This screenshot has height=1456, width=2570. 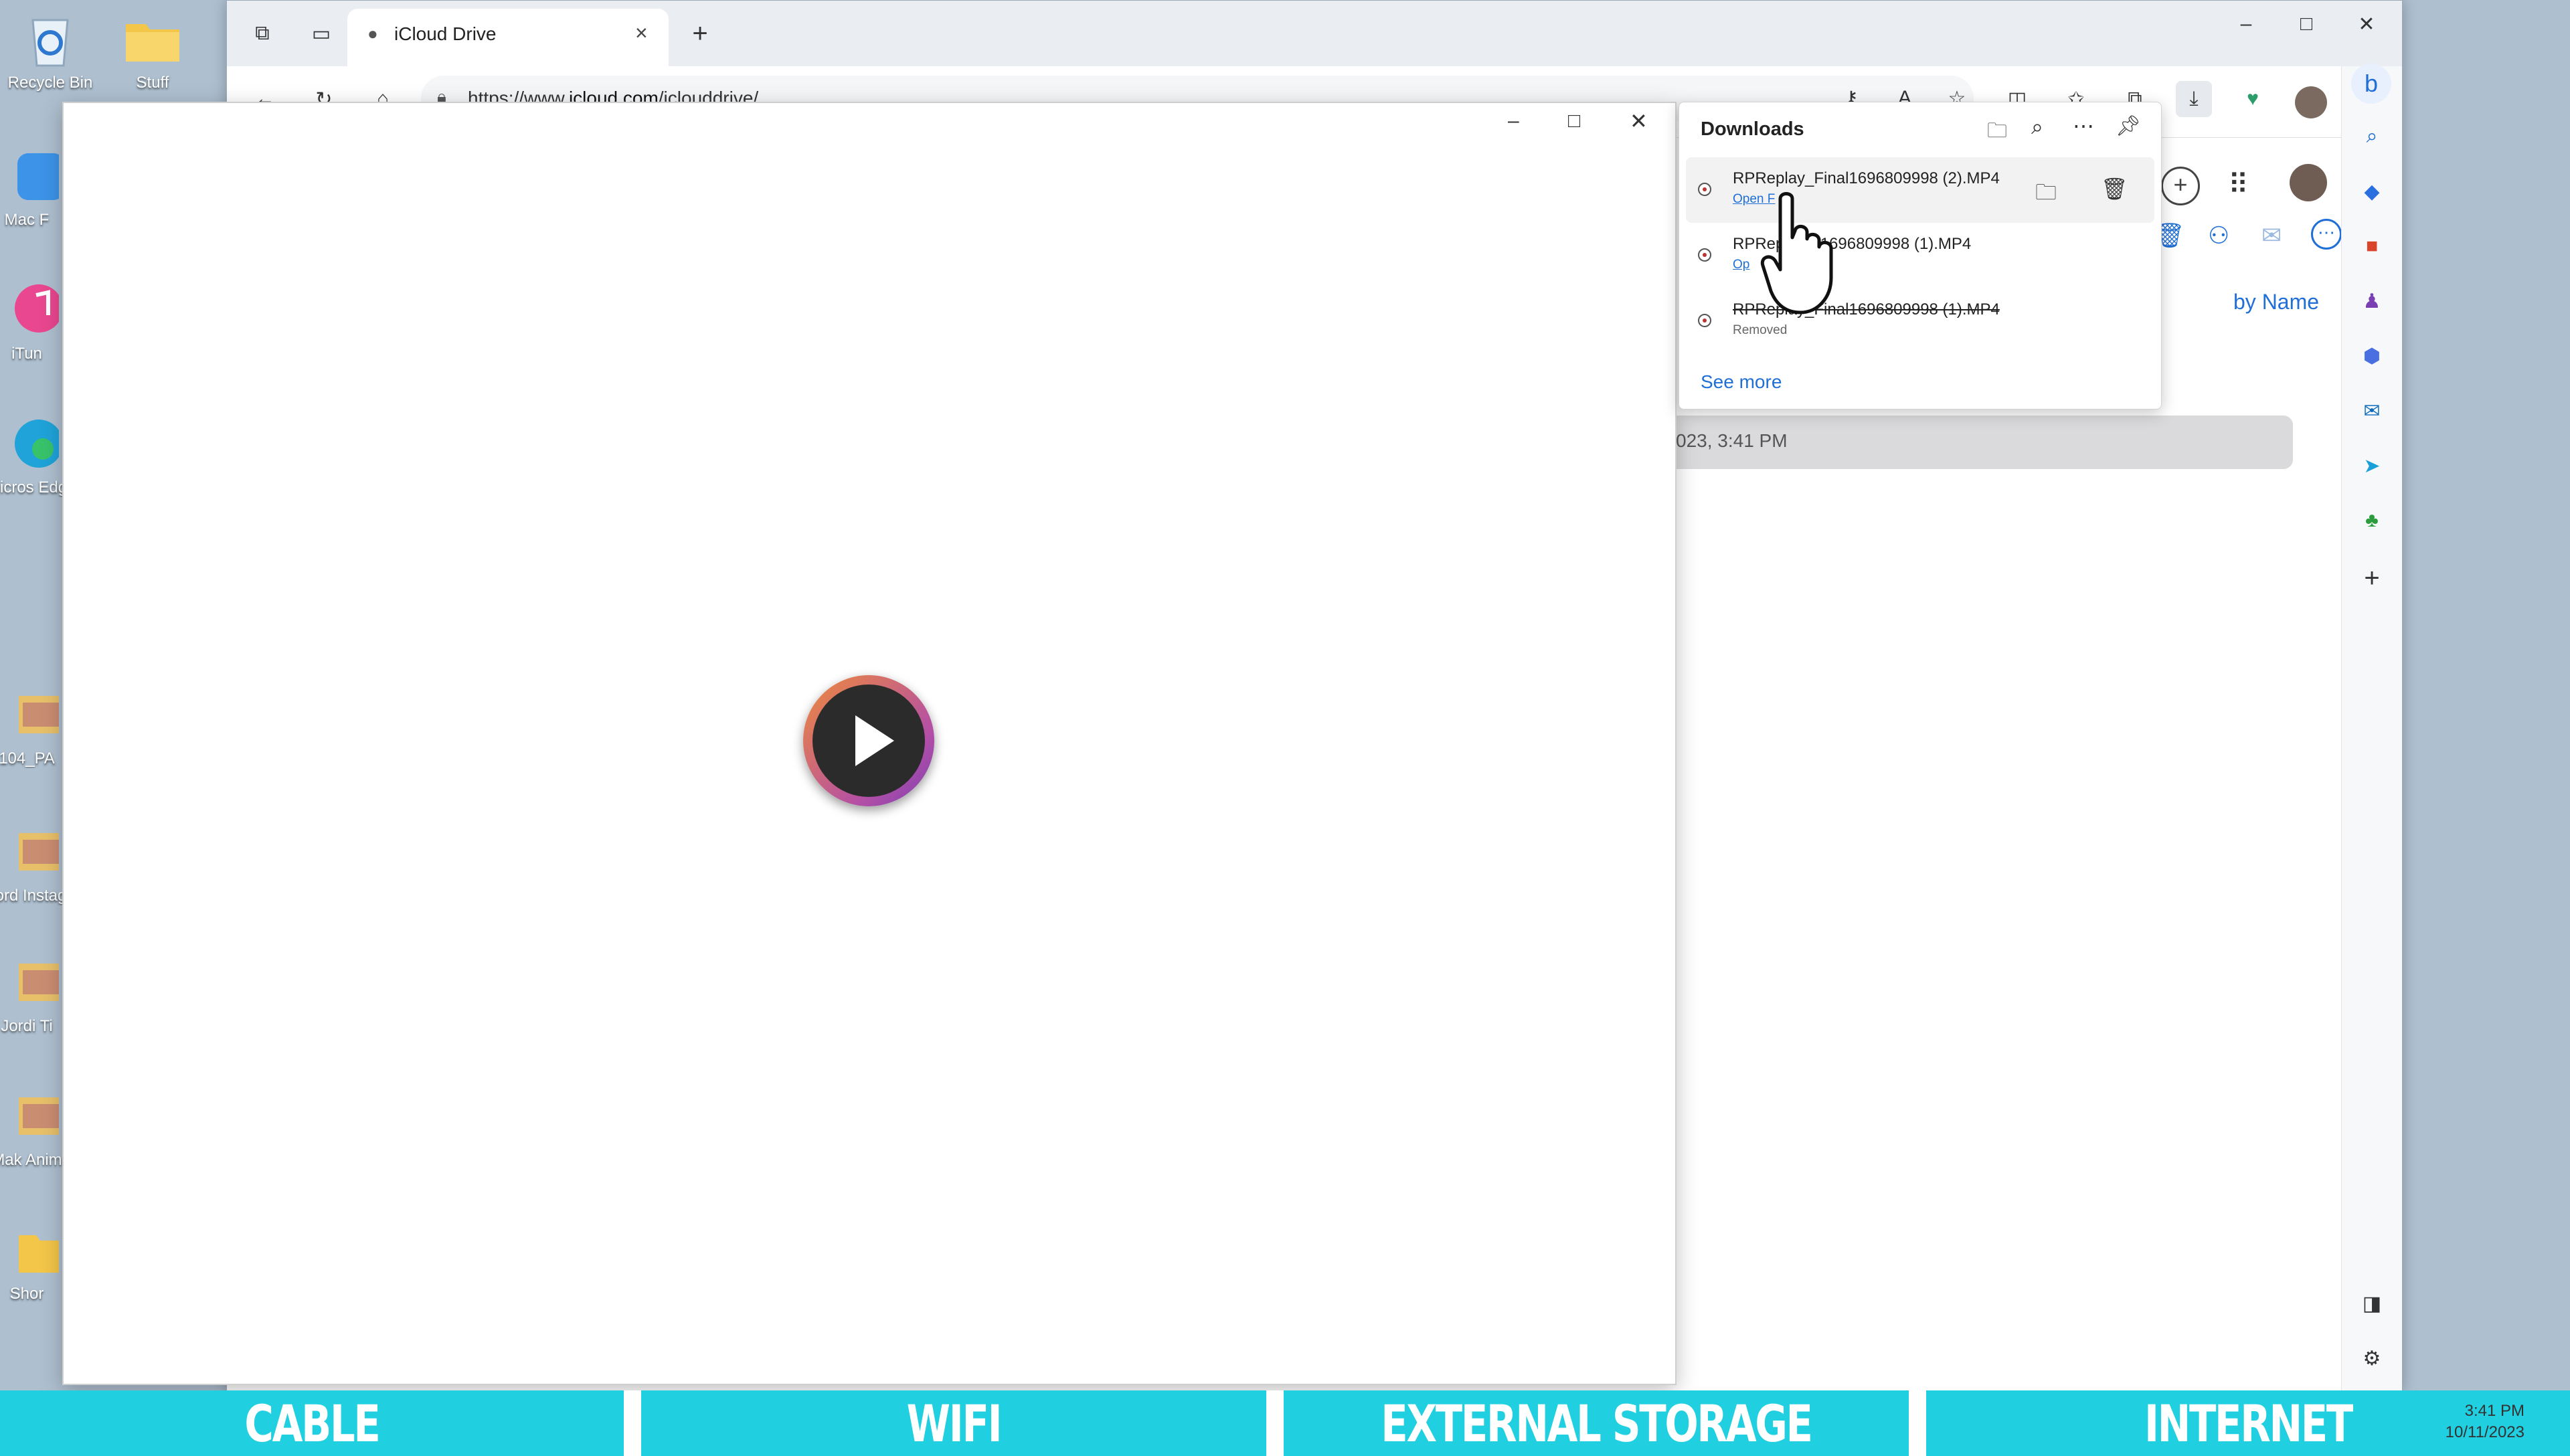 I want to click on desktop-icon-104: 104_PA, so click(x=33, y=725).